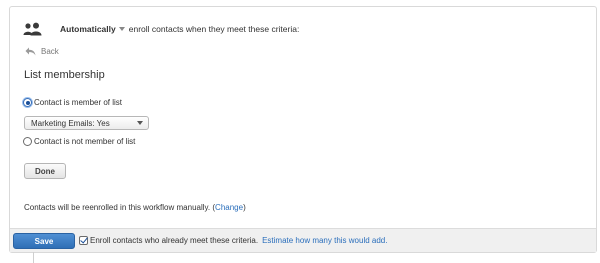  I want to click on radio-label: Contact is not member of list, so click(85, 141).